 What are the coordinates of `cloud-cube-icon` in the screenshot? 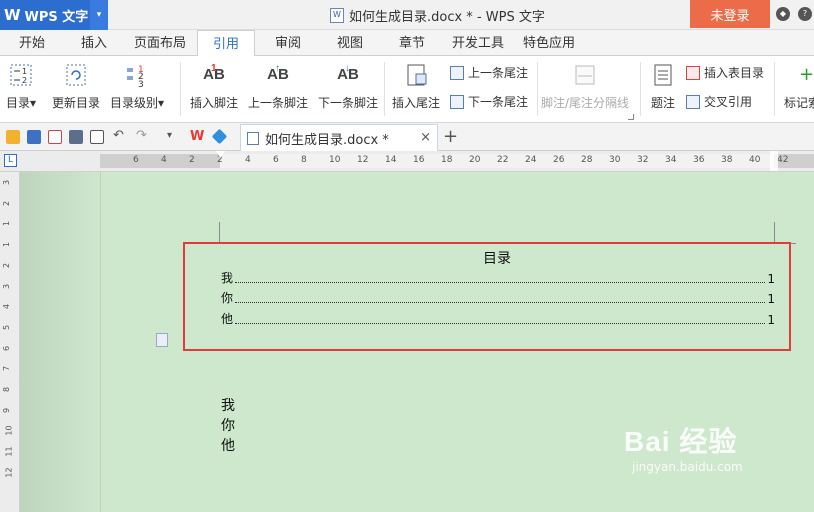 It's located at (219, 136).